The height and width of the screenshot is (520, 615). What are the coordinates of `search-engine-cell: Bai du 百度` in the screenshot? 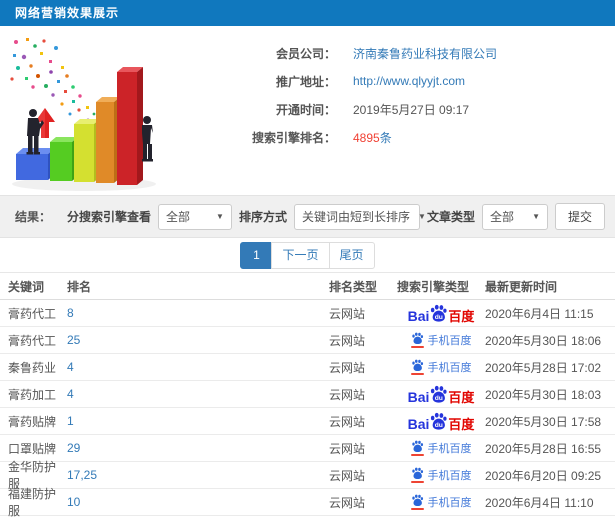 It's located at (441, 421).